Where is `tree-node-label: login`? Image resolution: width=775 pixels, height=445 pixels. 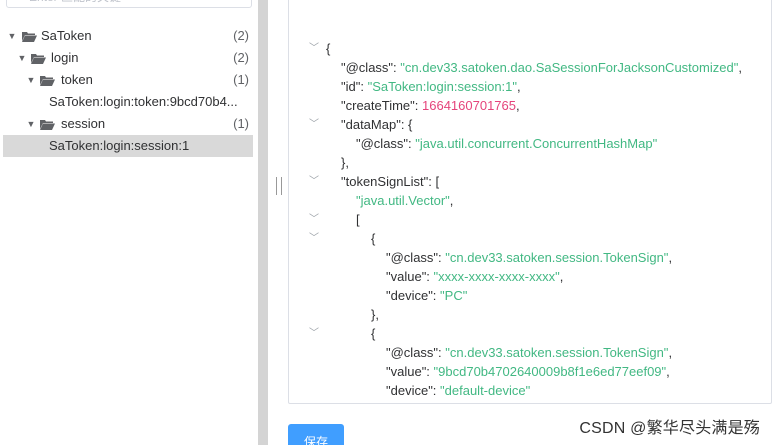
tree-node-label: login is located at coordinates (65, 57).